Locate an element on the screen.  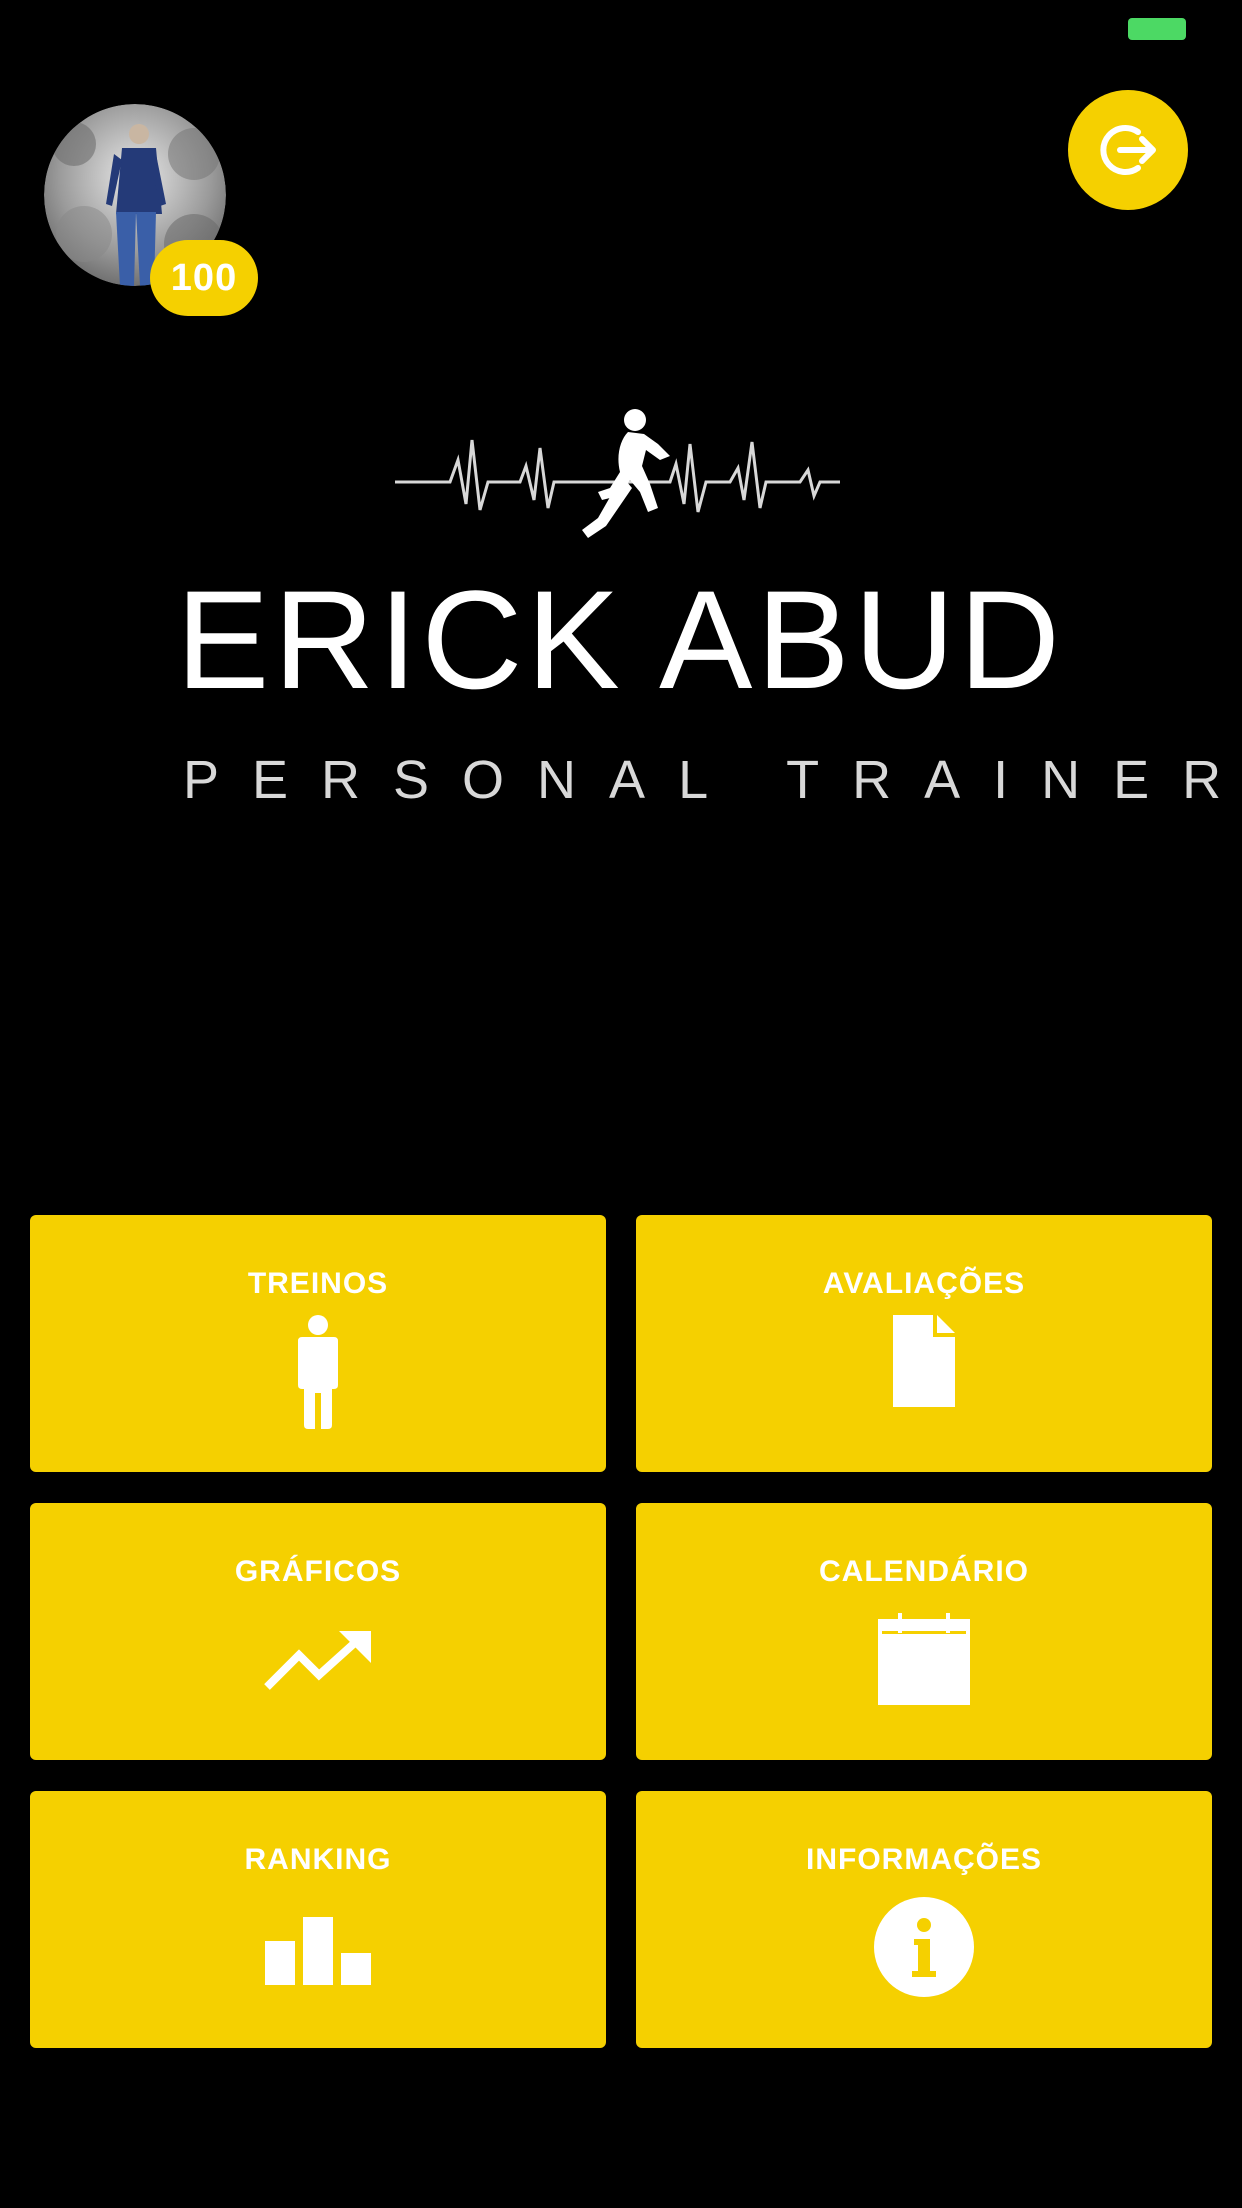
logout-icon is located at coordinates (1128, 150).